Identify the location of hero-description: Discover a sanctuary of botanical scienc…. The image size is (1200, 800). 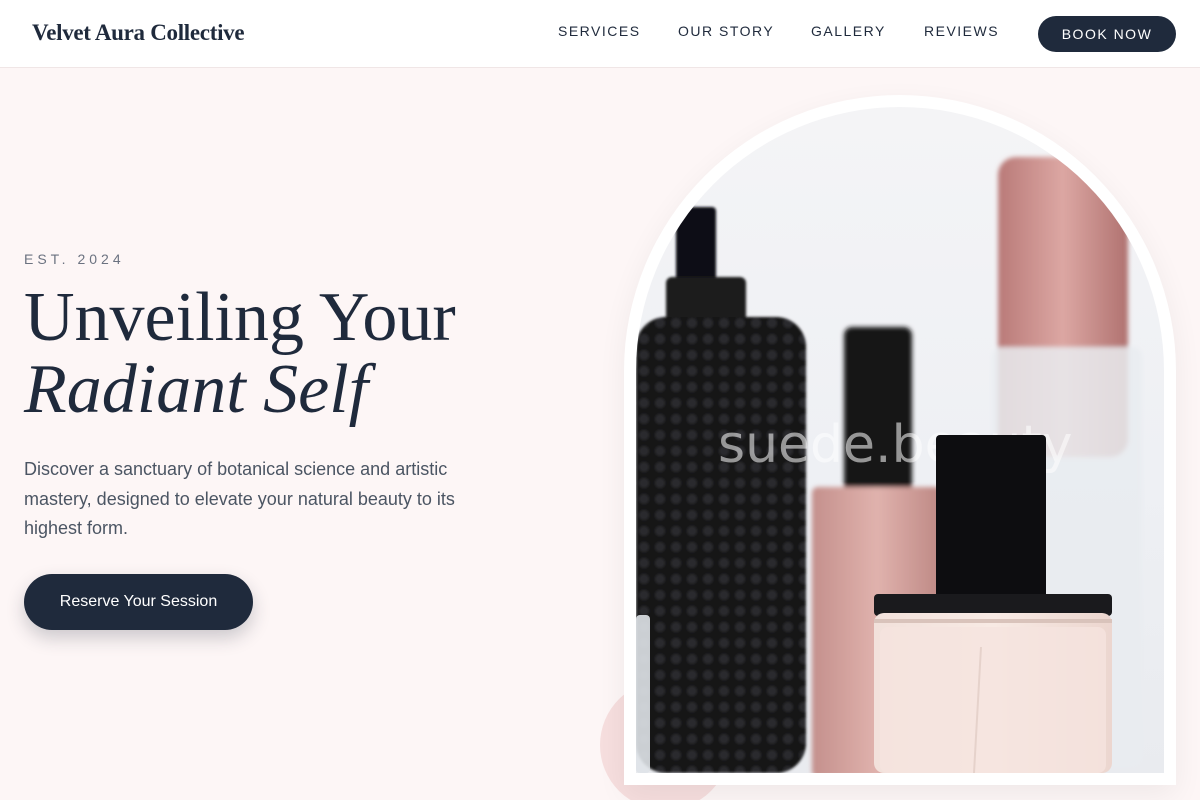
(239, 498).